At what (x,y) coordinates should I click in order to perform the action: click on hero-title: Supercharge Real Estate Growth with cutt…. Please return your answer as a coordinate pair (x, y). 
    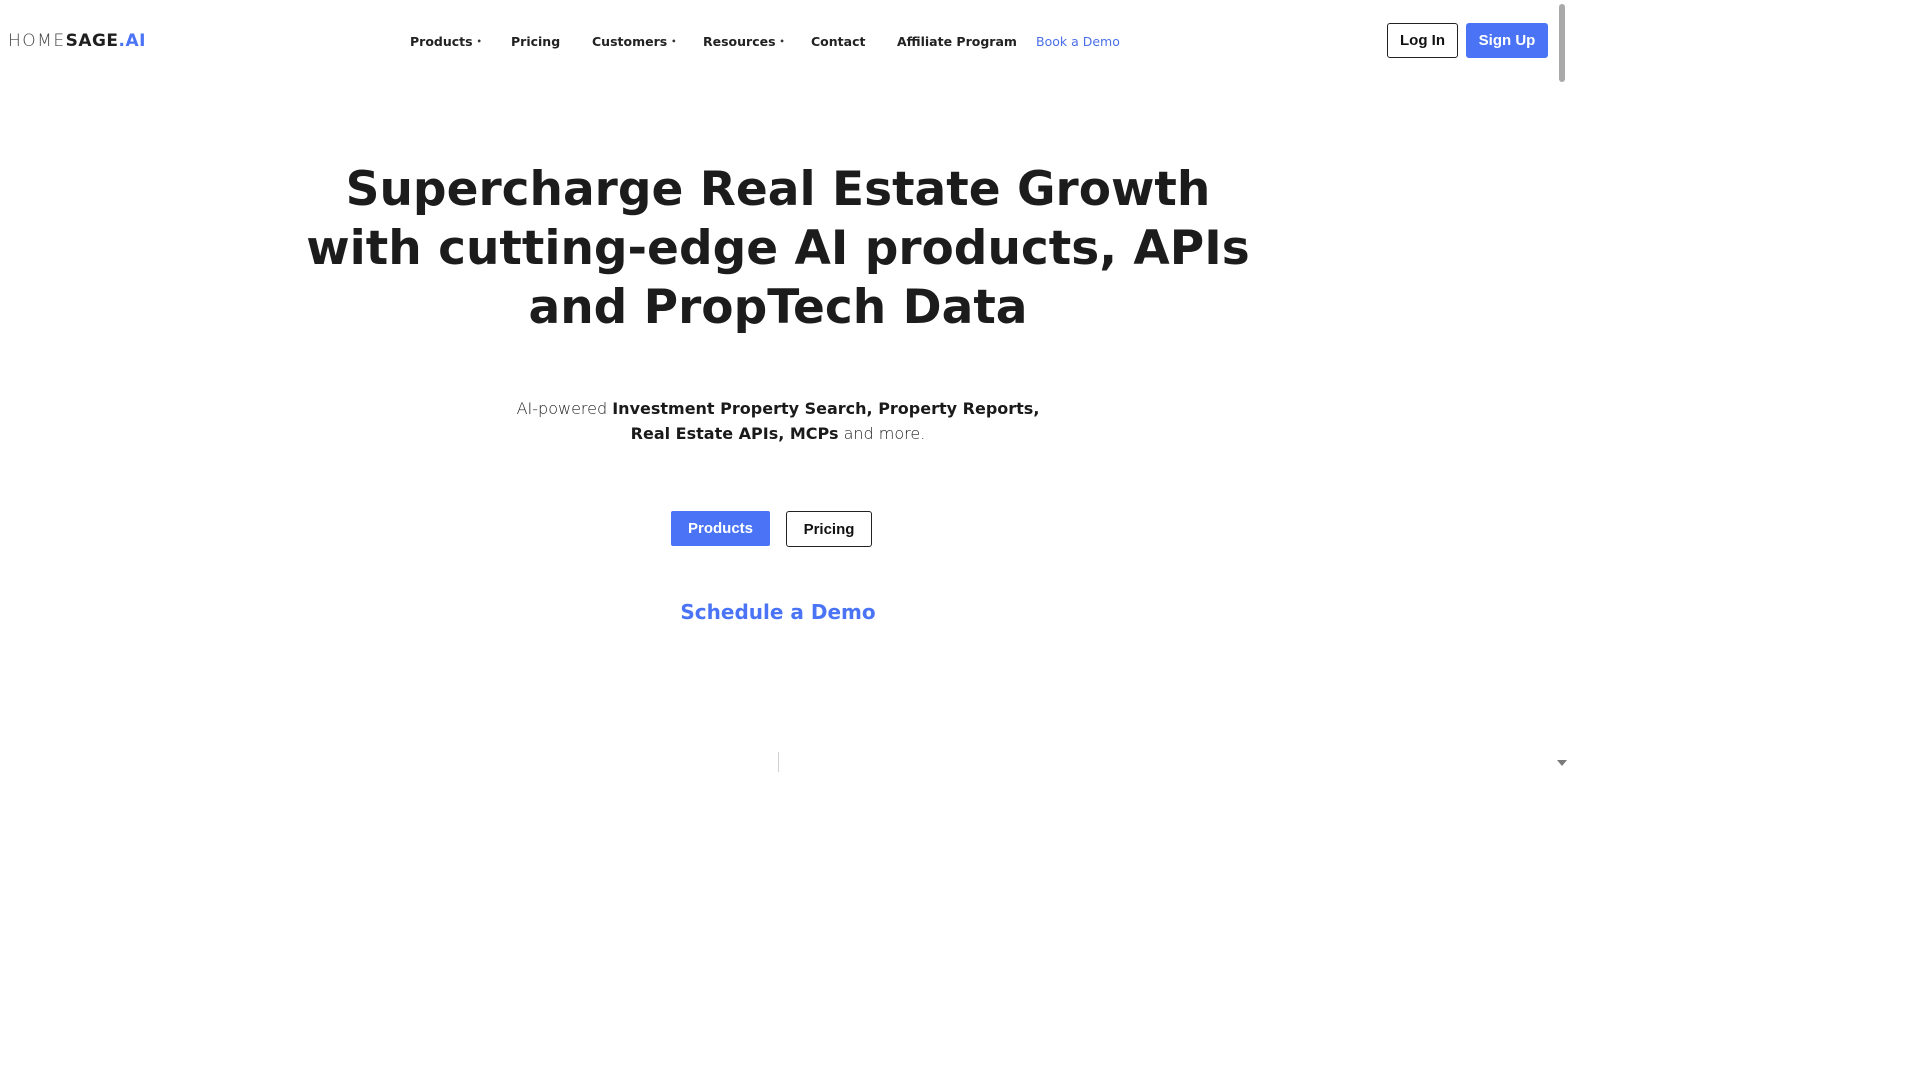
    Looking at the image, I should click on (778, 248).